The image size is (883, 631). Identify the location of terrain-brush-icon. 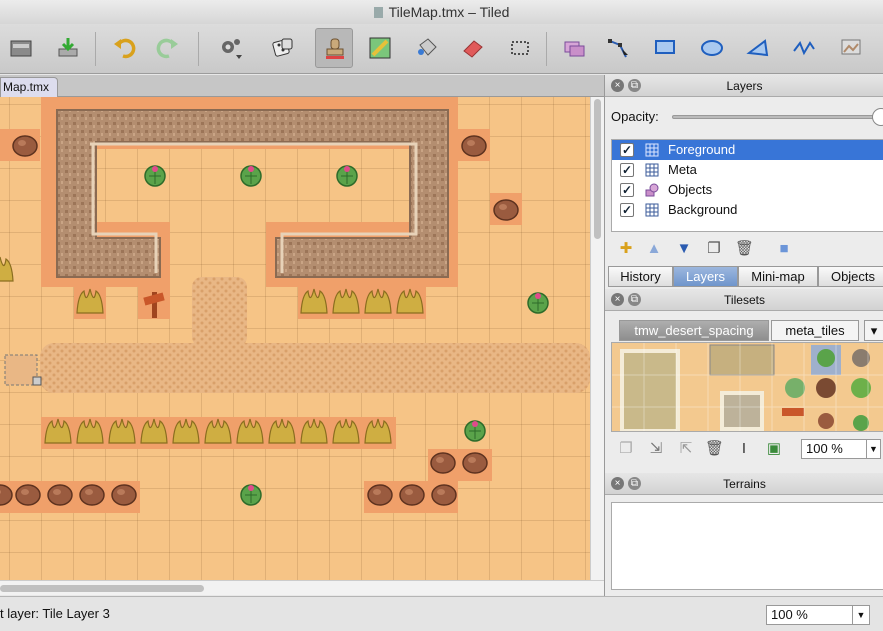
(380, 48).